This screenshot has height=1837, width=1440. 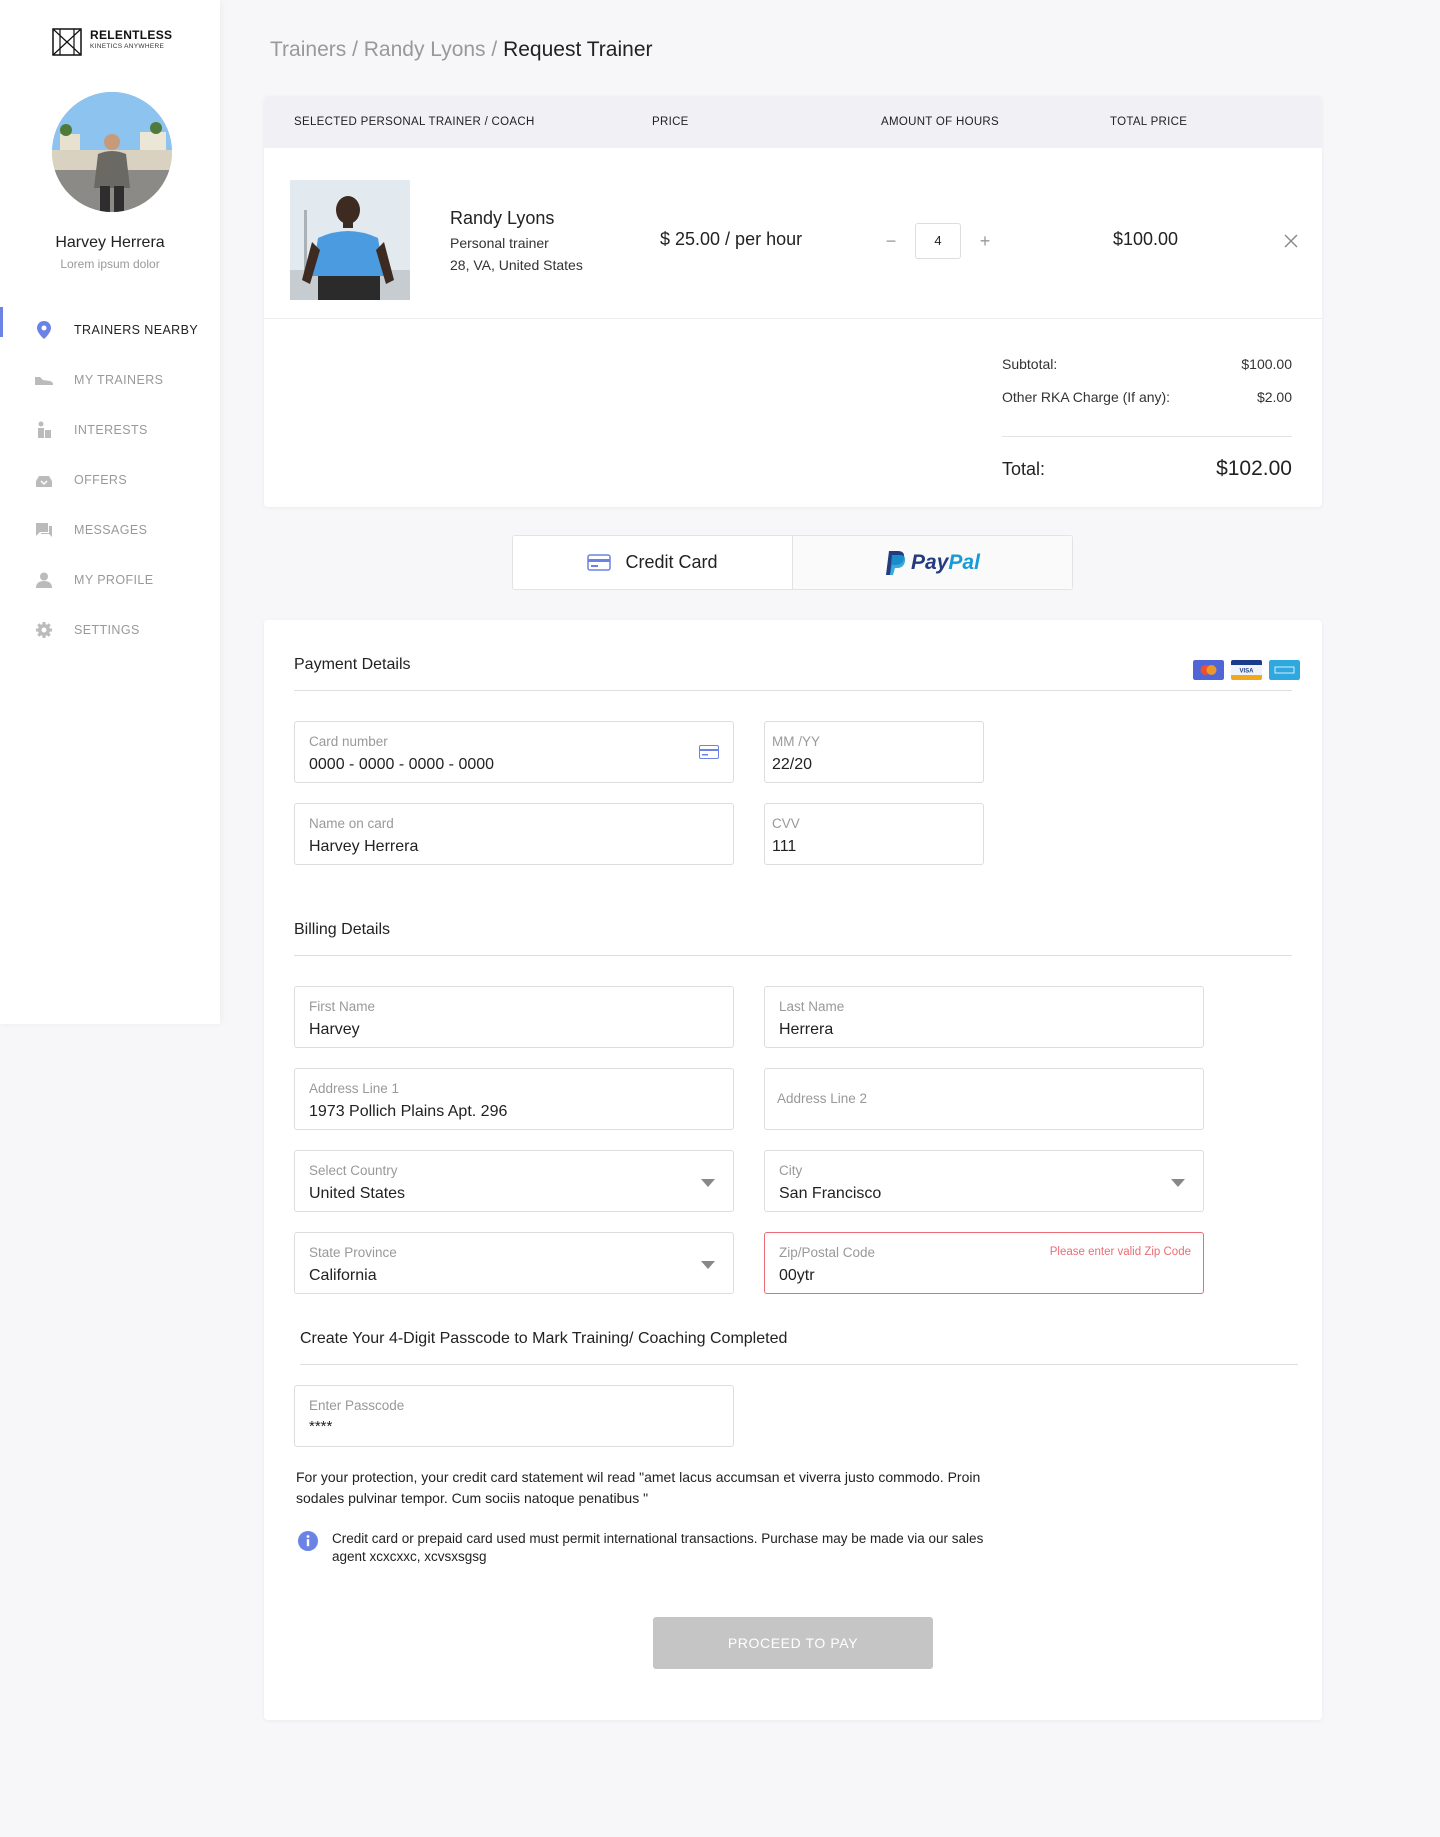 I want to click on sidebar-item-interests: INTERESTS, so click(x=110, y=430).